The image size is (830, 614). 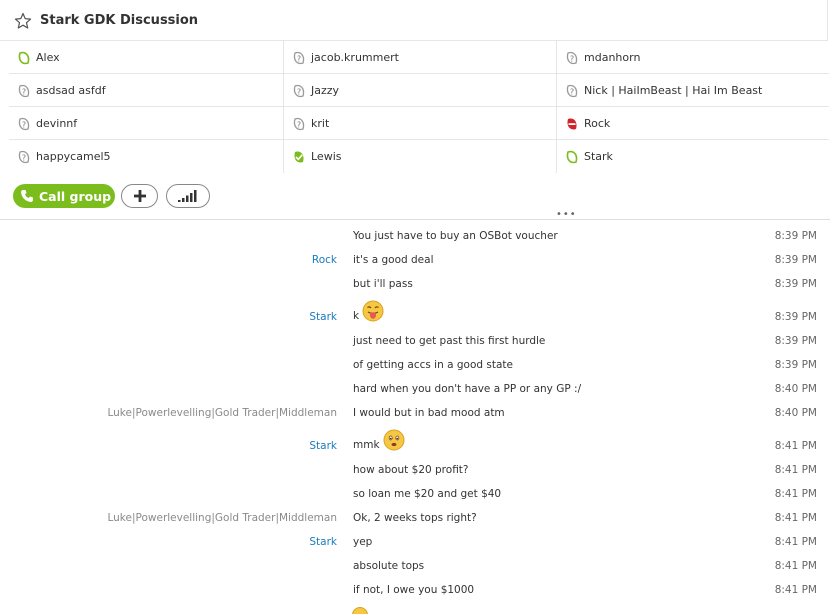 I want to click on participant-lewis: Lewis, so click(x=420, y=156).